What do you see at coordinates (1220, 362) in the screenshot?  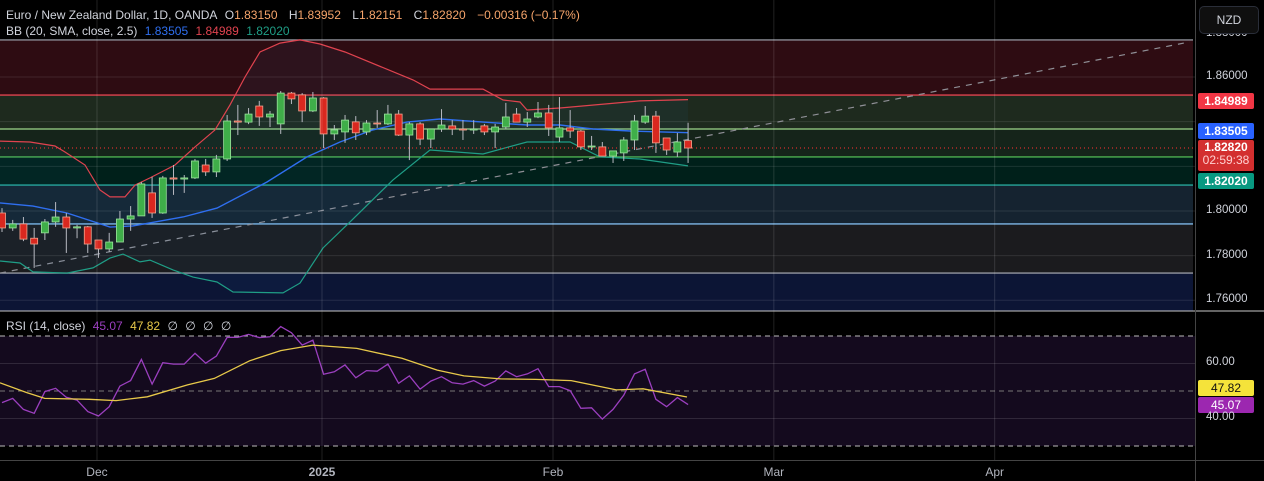 I see `rsi-tick: 60.00` at bounding box center [1220, 362].